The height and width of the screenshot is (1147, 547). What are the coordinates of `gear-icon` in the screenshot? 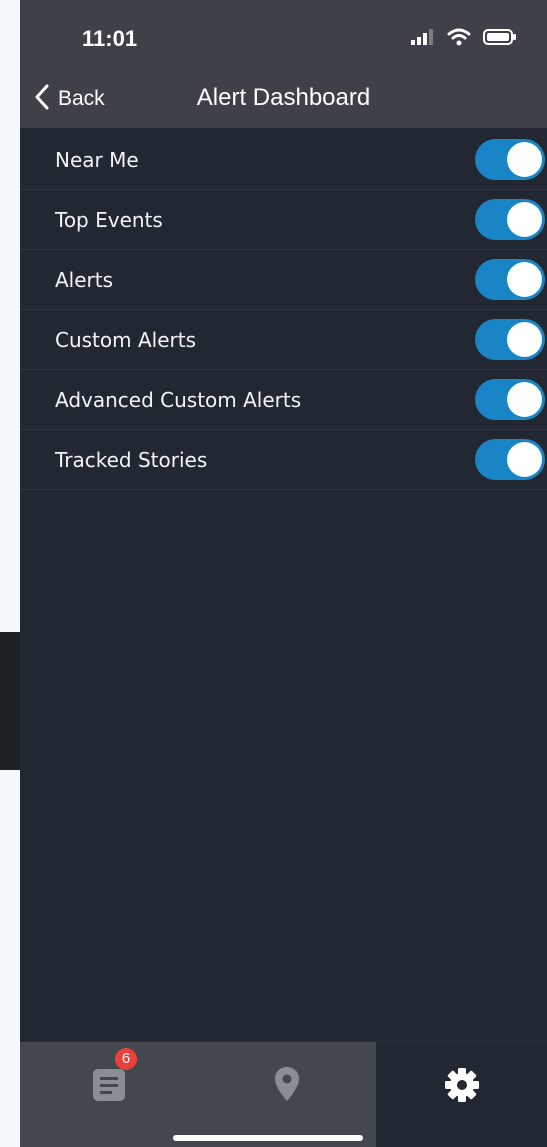 It's located at (462, 1088).